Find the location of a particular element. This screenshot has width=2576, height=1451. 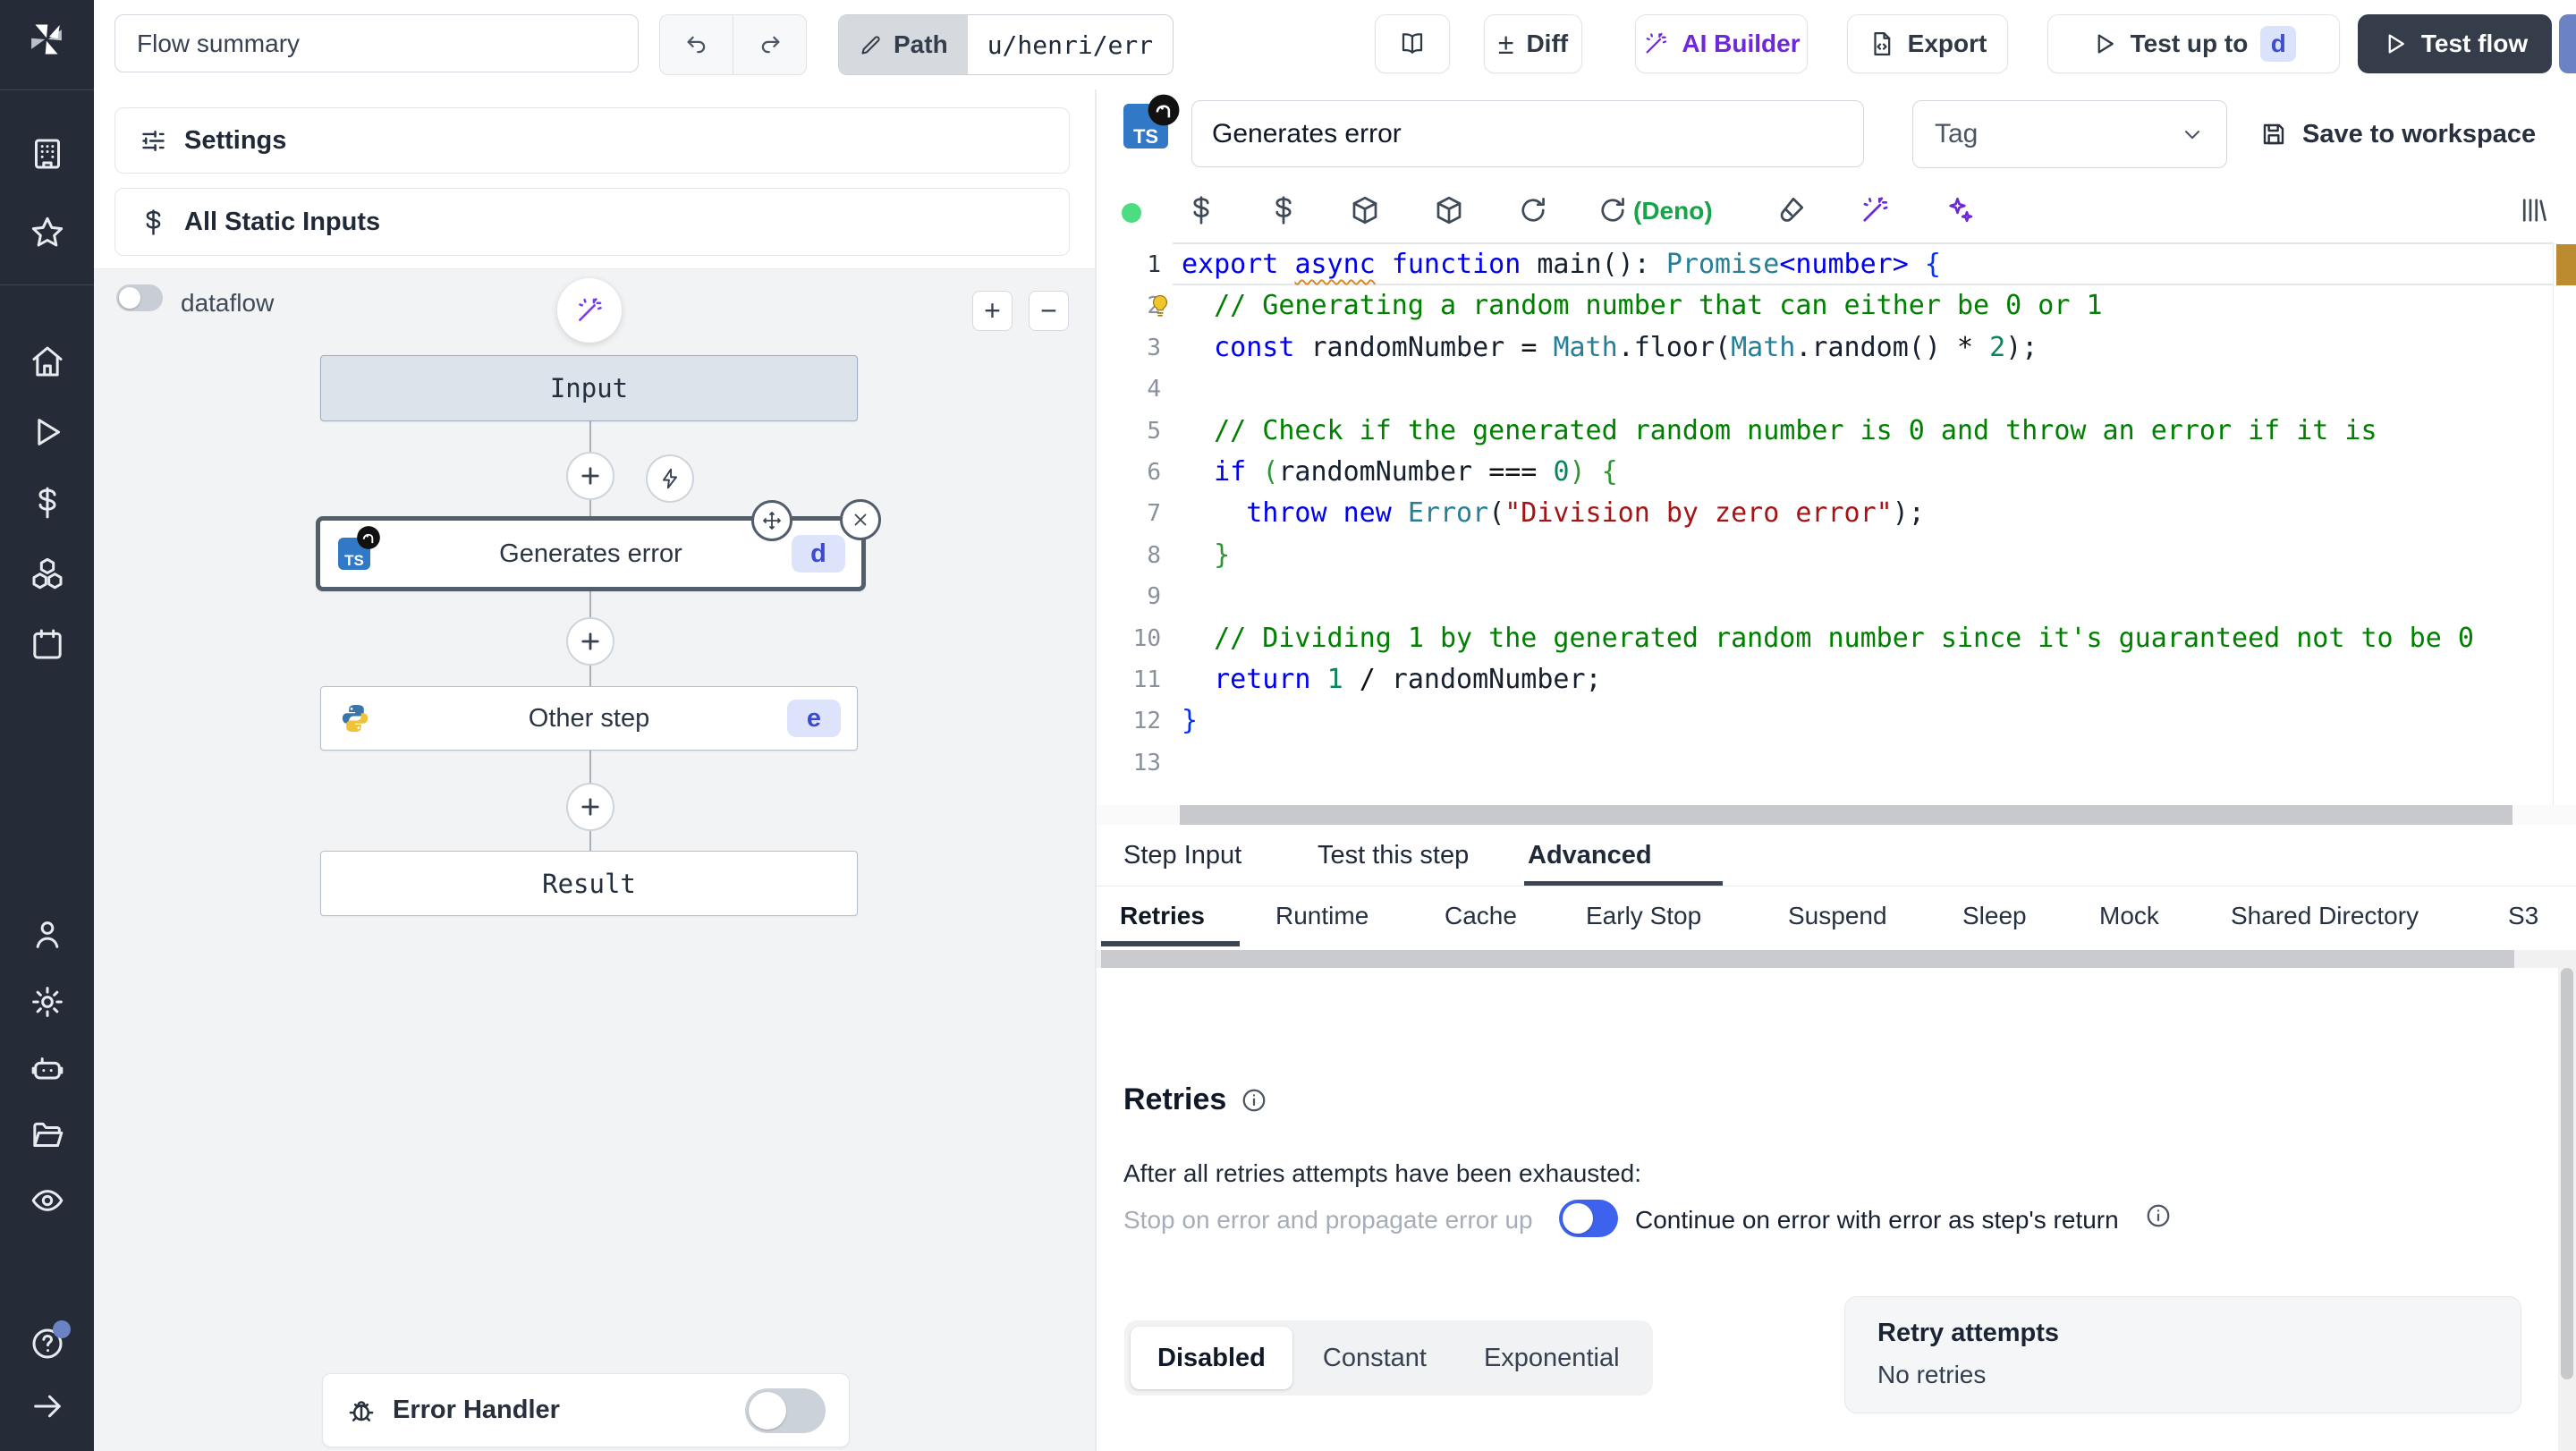

flow-ai-button is located at coordinates (589, 310).